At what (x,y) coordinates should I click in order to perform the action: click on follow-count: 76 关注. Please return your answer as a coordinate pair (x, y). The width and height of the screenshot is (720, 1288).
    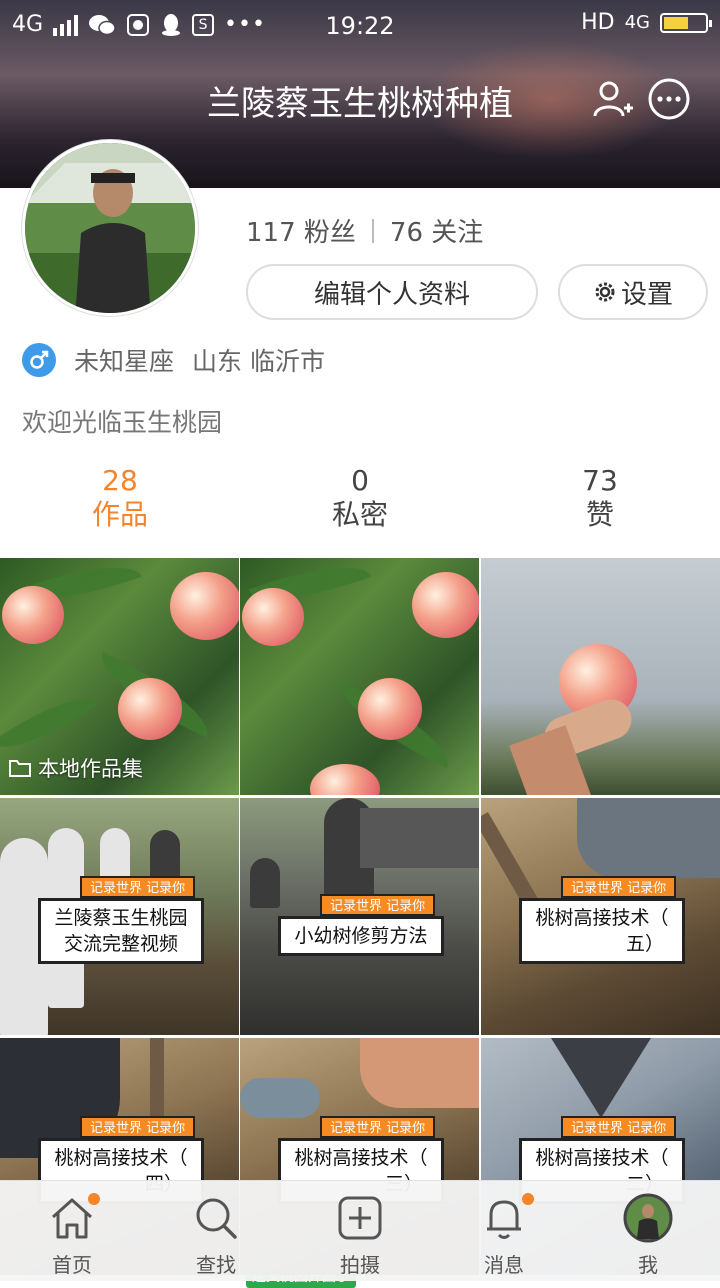
    Looking at the image, I should click on (436, 230).